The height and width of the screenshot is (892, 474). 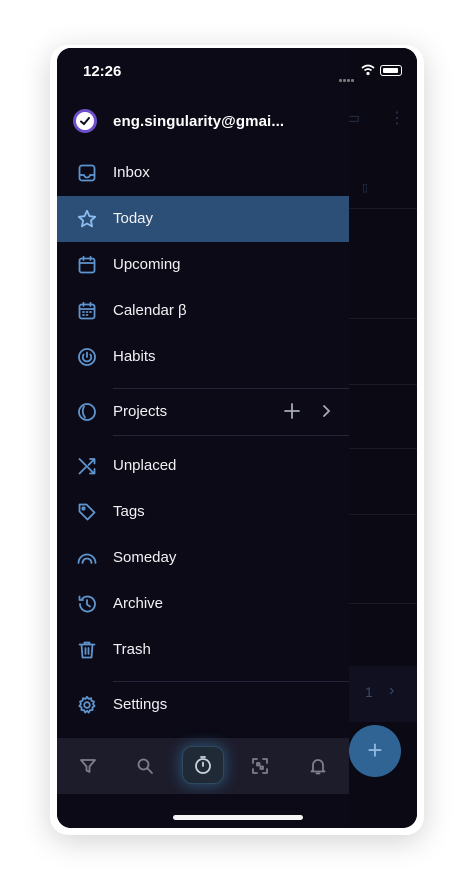 What do you see at coordinates (365, 188) in the screenshot?
I see `note-icon: ▯` at bounding box center [365, 188].